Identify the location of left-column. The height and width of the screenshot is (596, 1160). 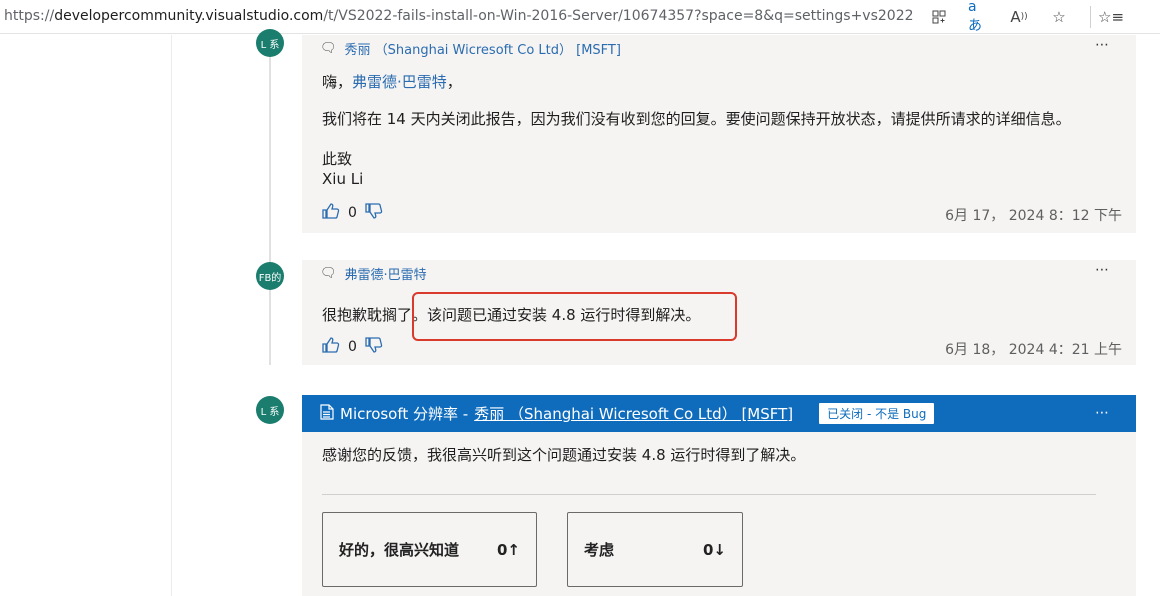
(86, 315).